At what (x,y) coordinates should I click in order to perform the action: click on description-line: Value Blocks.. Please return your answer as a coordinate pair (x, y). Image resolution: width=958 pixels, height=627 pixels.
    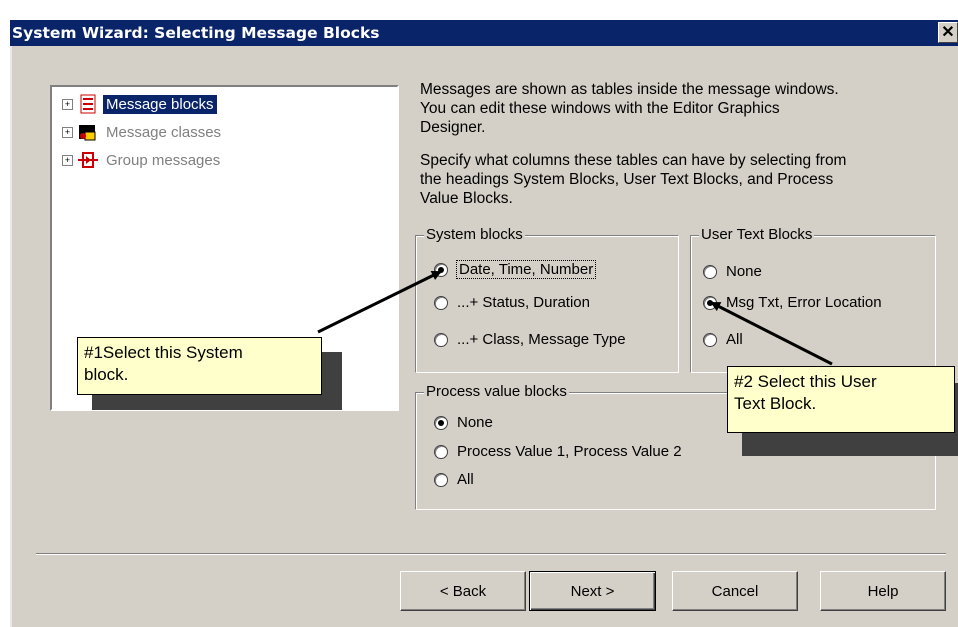
    Looking at the image, I should click on (466, 198).